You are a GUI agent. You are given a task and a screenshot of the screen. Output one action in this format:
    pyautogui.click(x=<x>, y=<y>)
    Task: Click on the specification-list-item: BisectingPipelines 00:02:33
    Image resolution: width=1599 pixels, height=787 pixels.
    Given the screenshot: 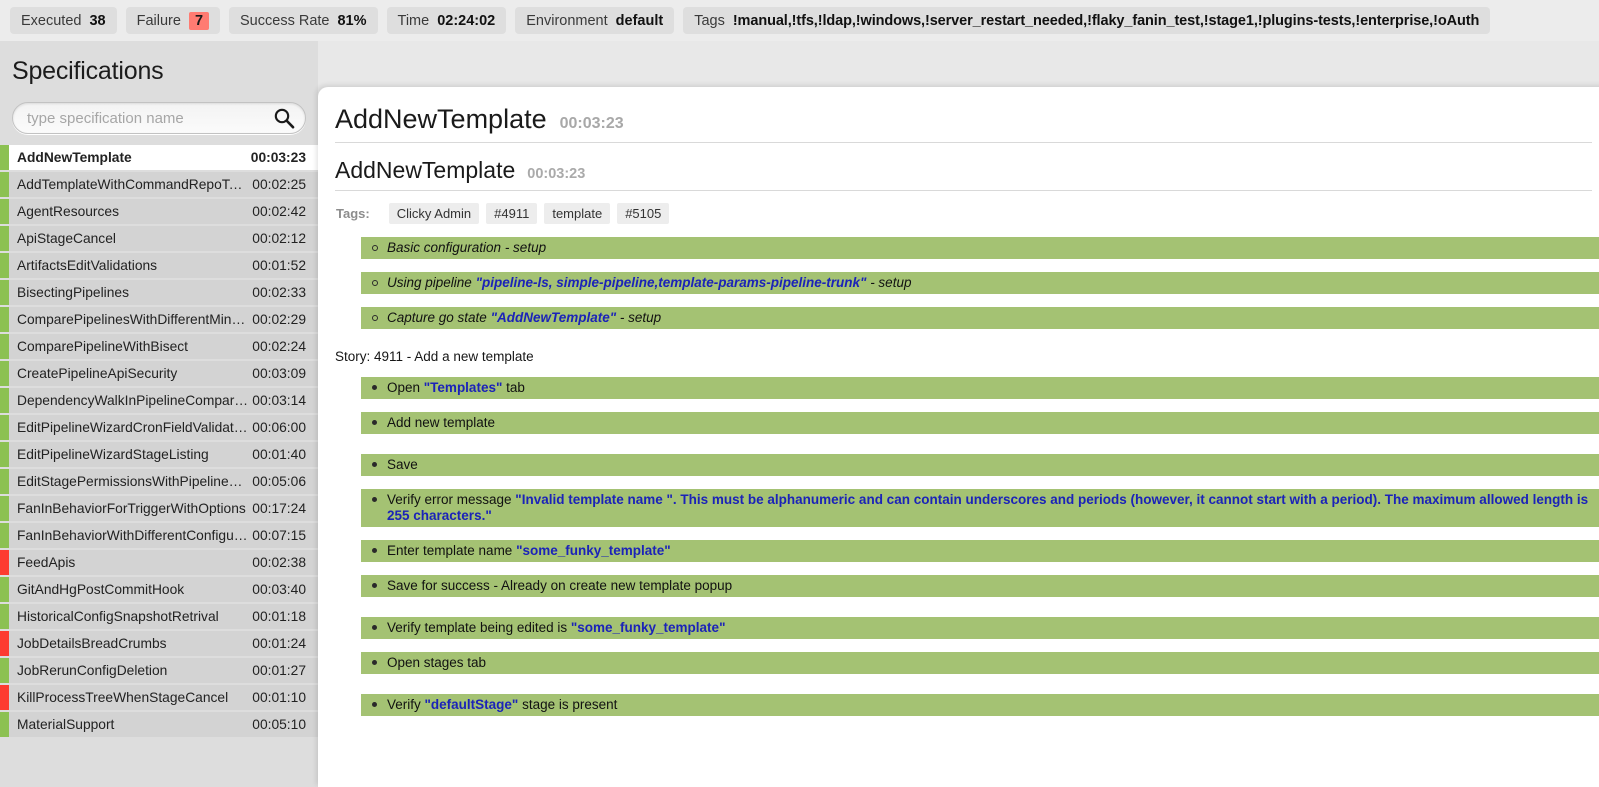 What is the action you would take?
    pyautogui.click(x=159, y=292)
    